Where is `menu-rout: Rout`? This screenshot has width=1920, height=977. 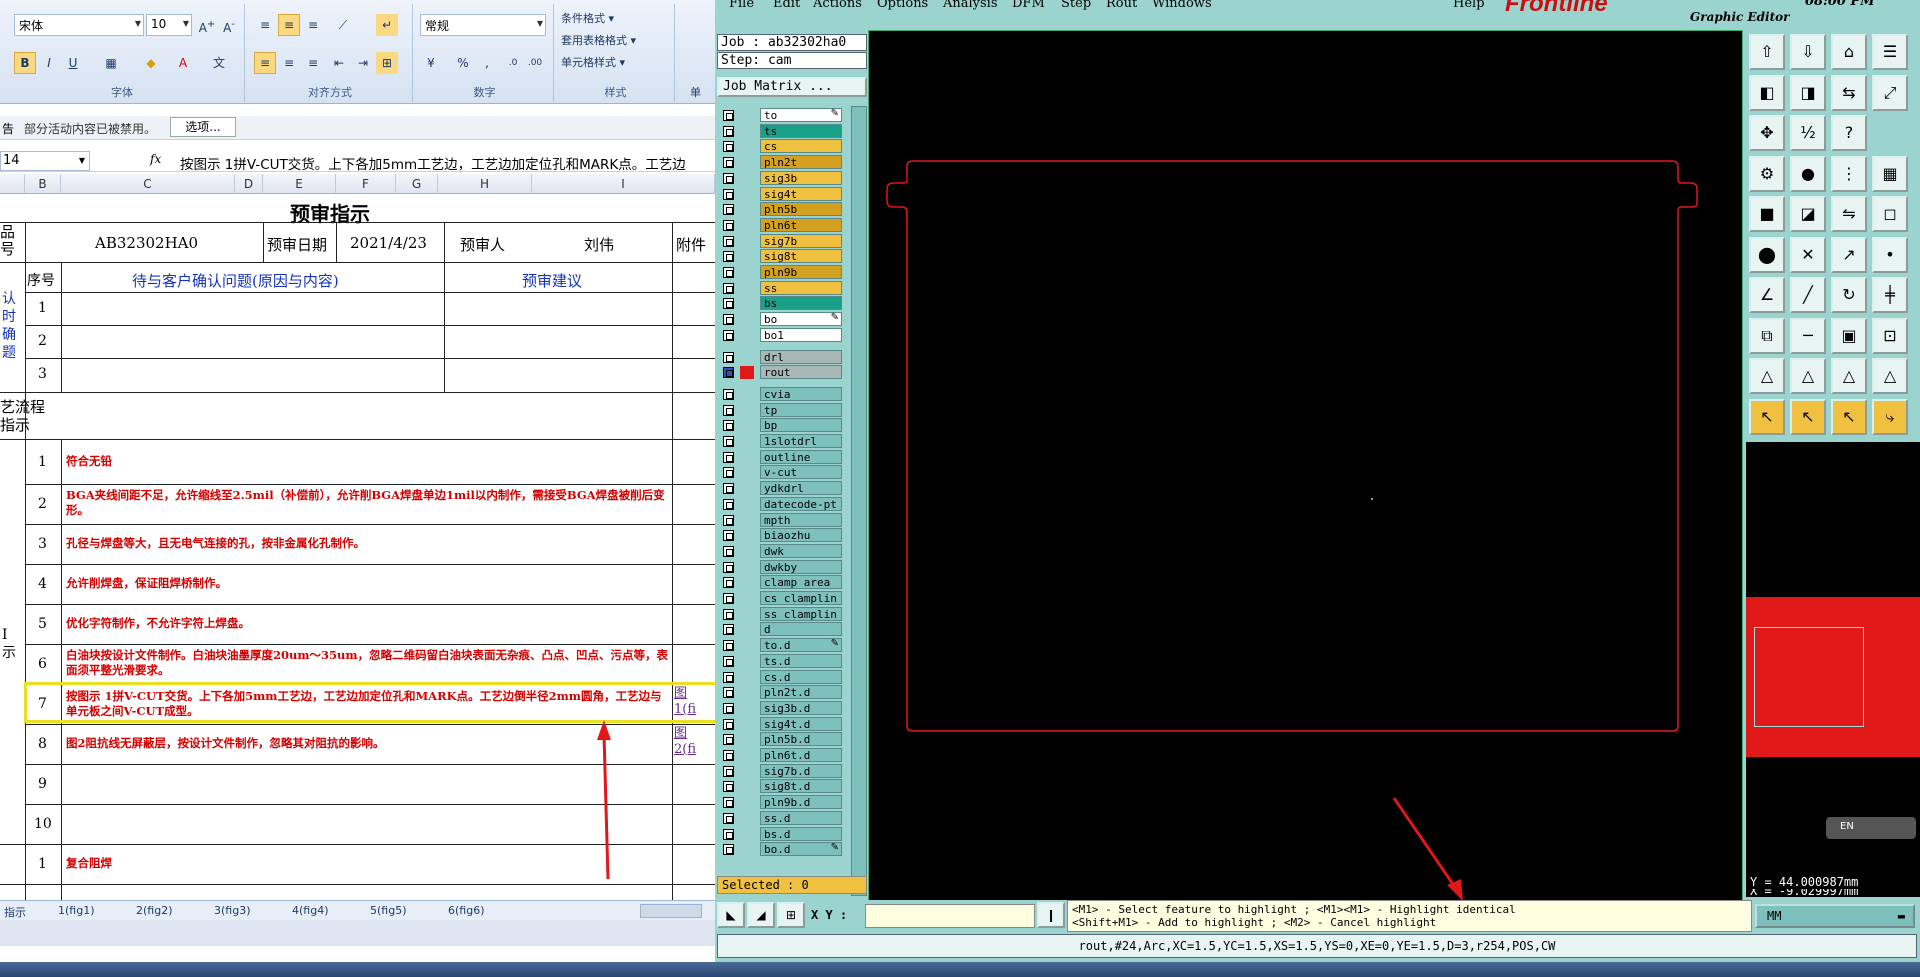
menu-rout: Rout is located at coordinates (1121, 5).